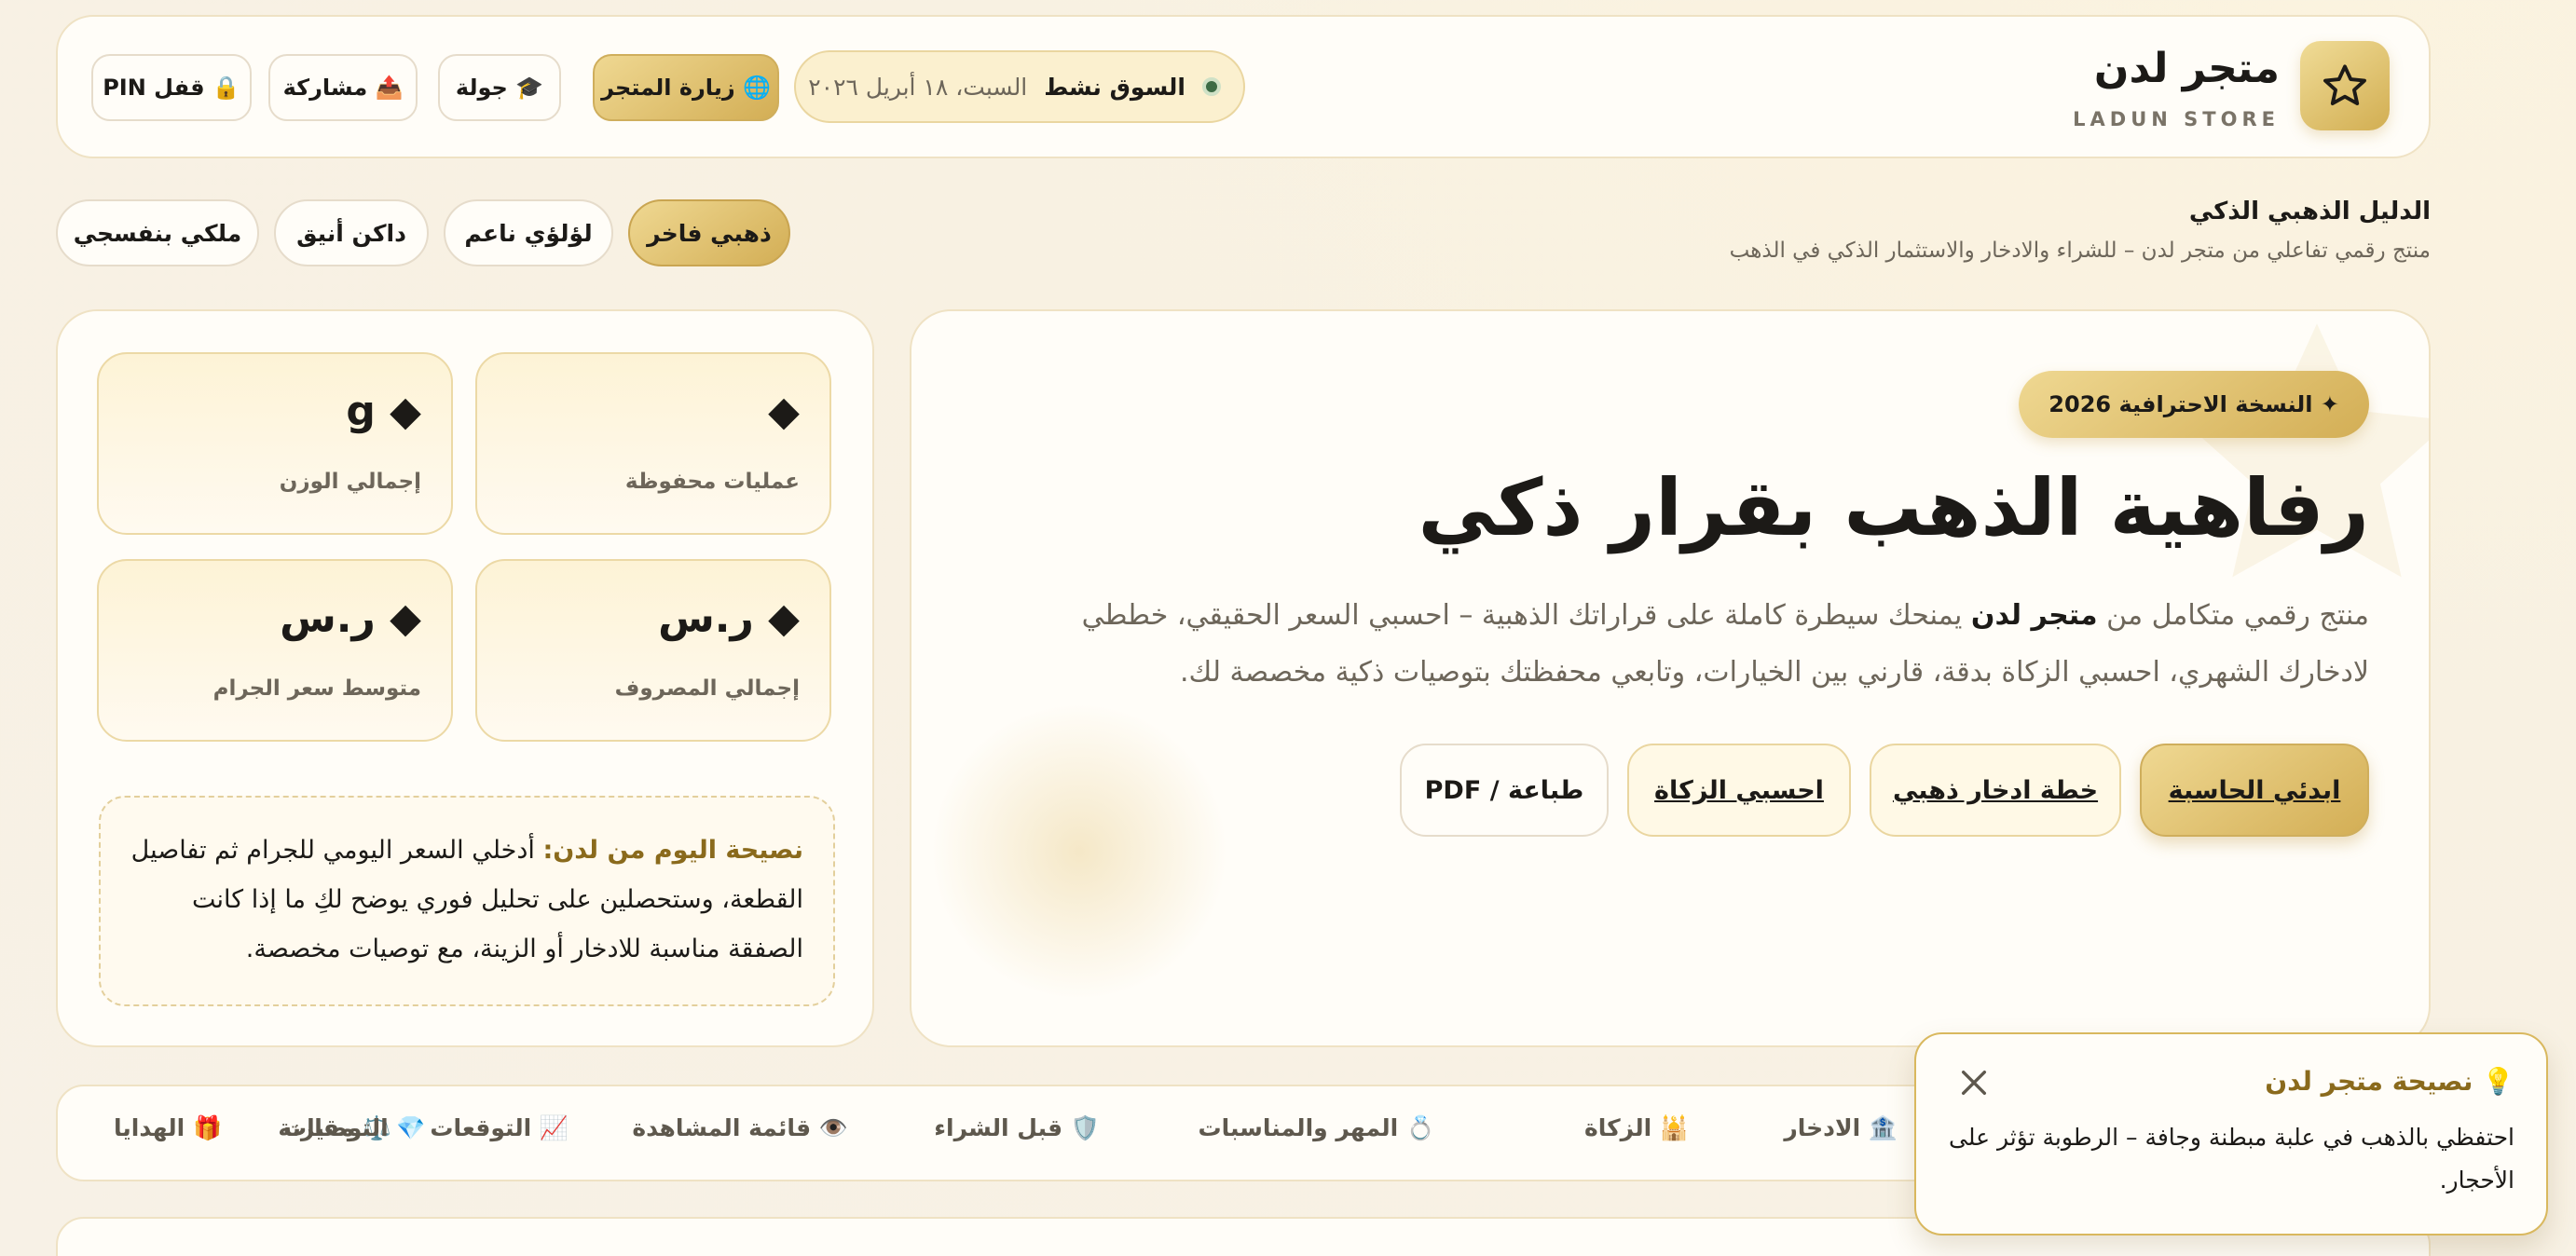  What do you see at coordinates (686, 87) in the screenshot?
I see `visit-store-button: 🌐 زيارة المتجر` at bounding box center [686, 87].